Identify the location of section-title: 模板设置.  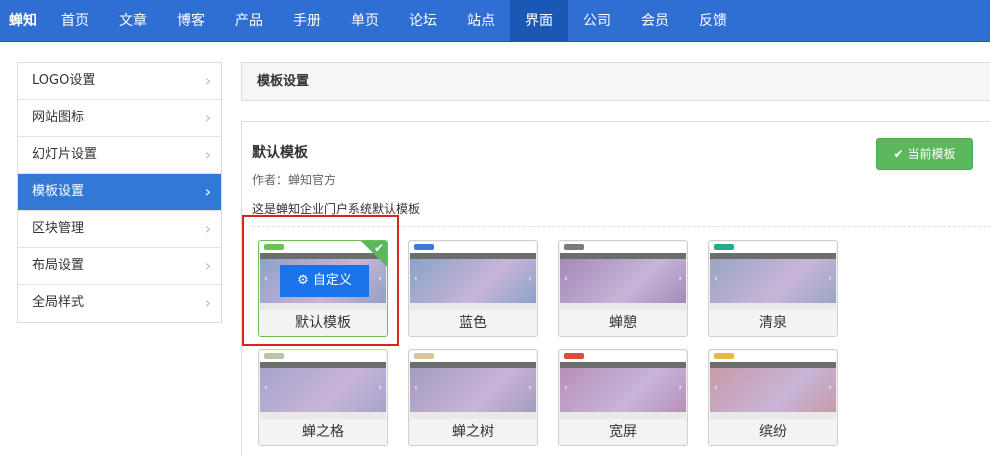
(283, 81).